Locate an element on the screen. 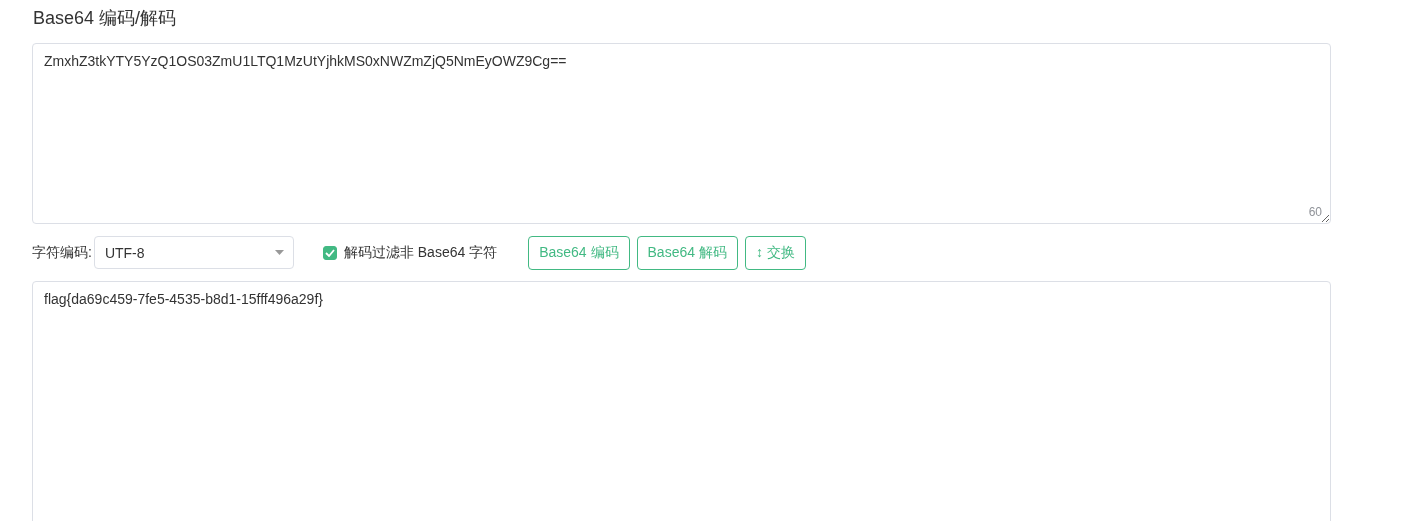  charset-select: UTF-8 is located at coordinates (193, 252).